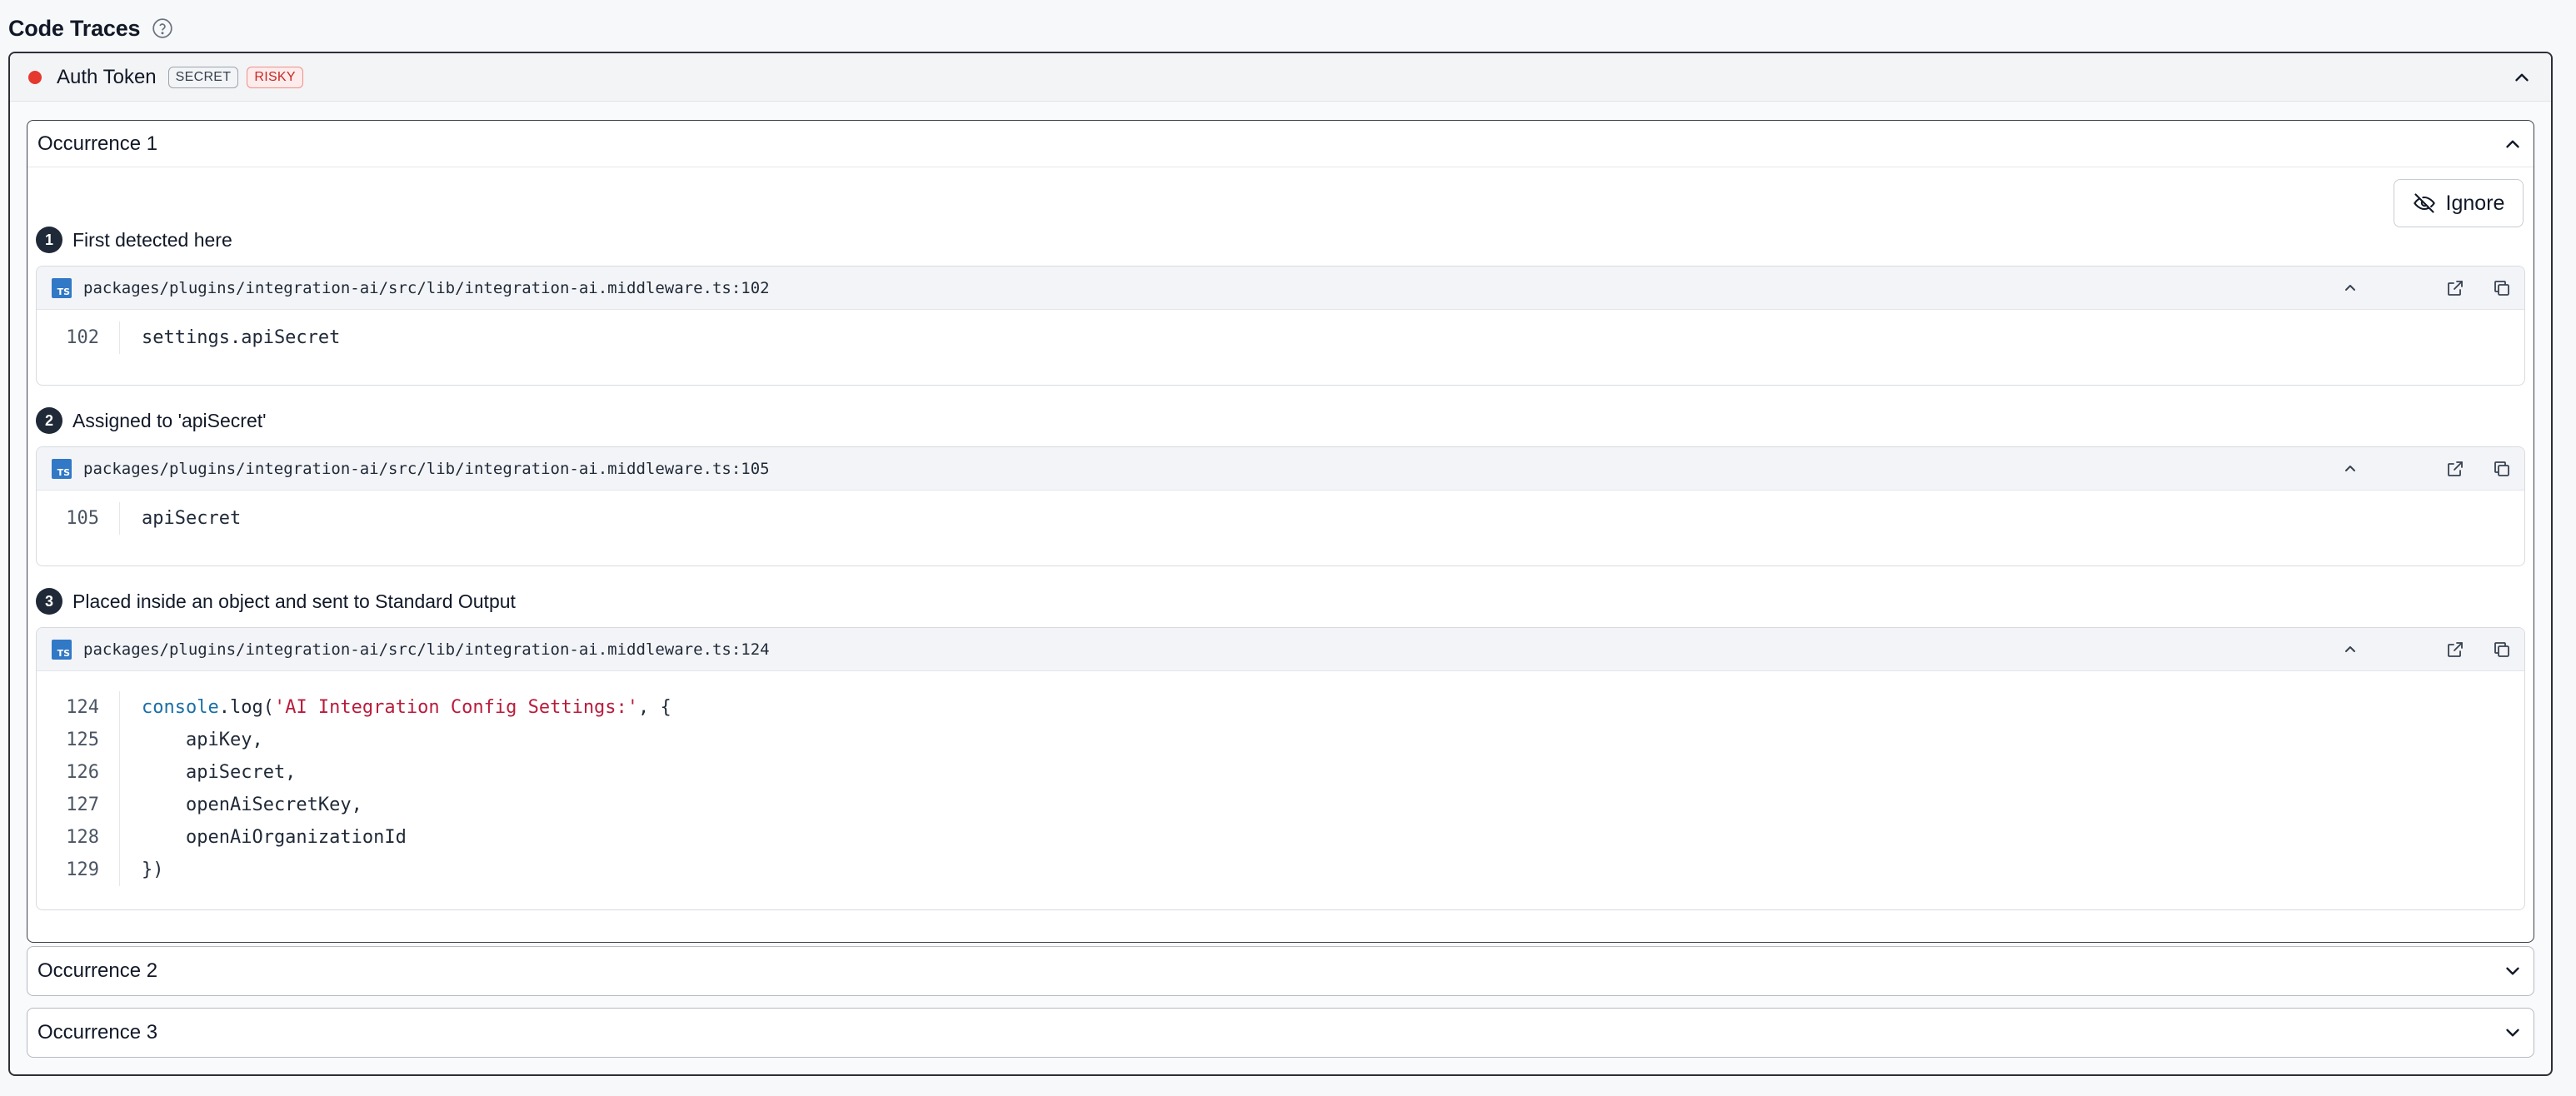 The height and width of the screenshot is (1096, 2576). I want to click on code-text: apiKey,, so click(202, 740).